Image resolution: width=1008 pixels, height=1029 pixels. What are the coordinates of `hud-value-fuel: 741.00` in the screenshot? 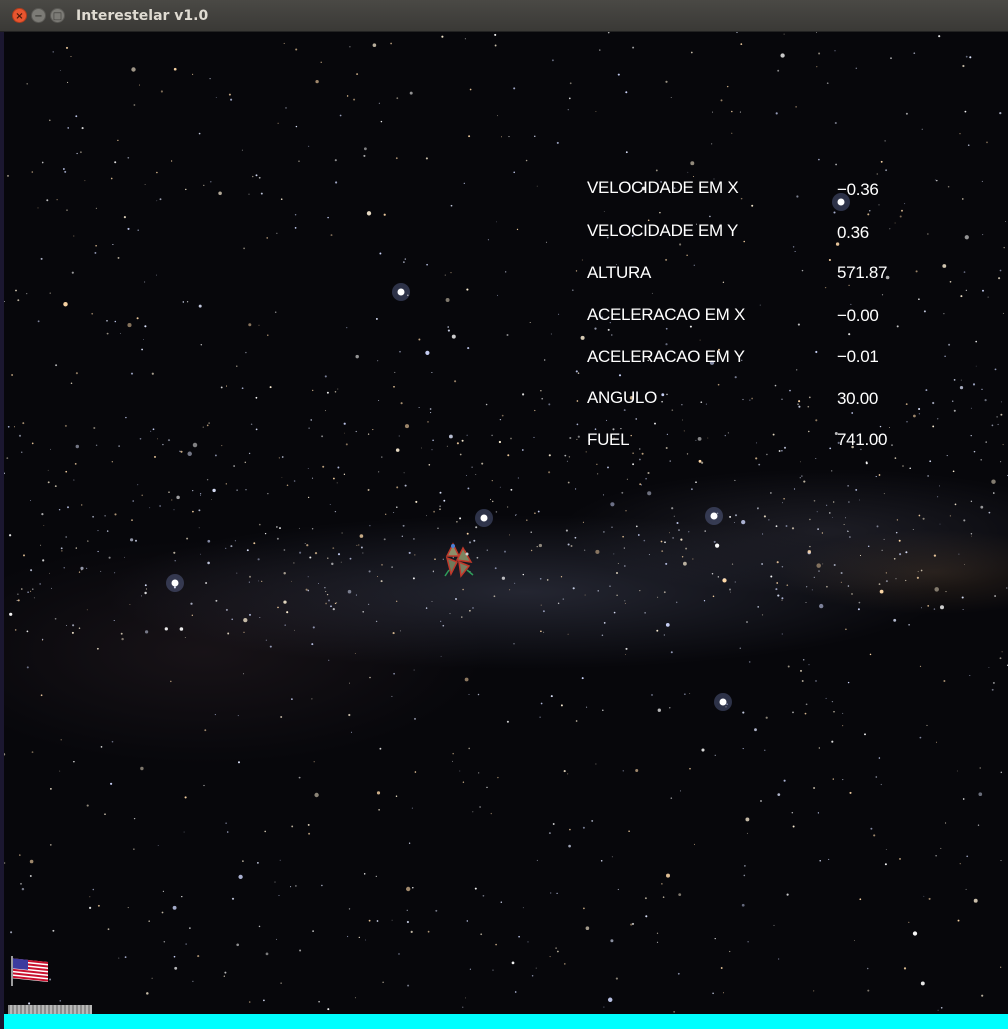 It's located at (862, 439).